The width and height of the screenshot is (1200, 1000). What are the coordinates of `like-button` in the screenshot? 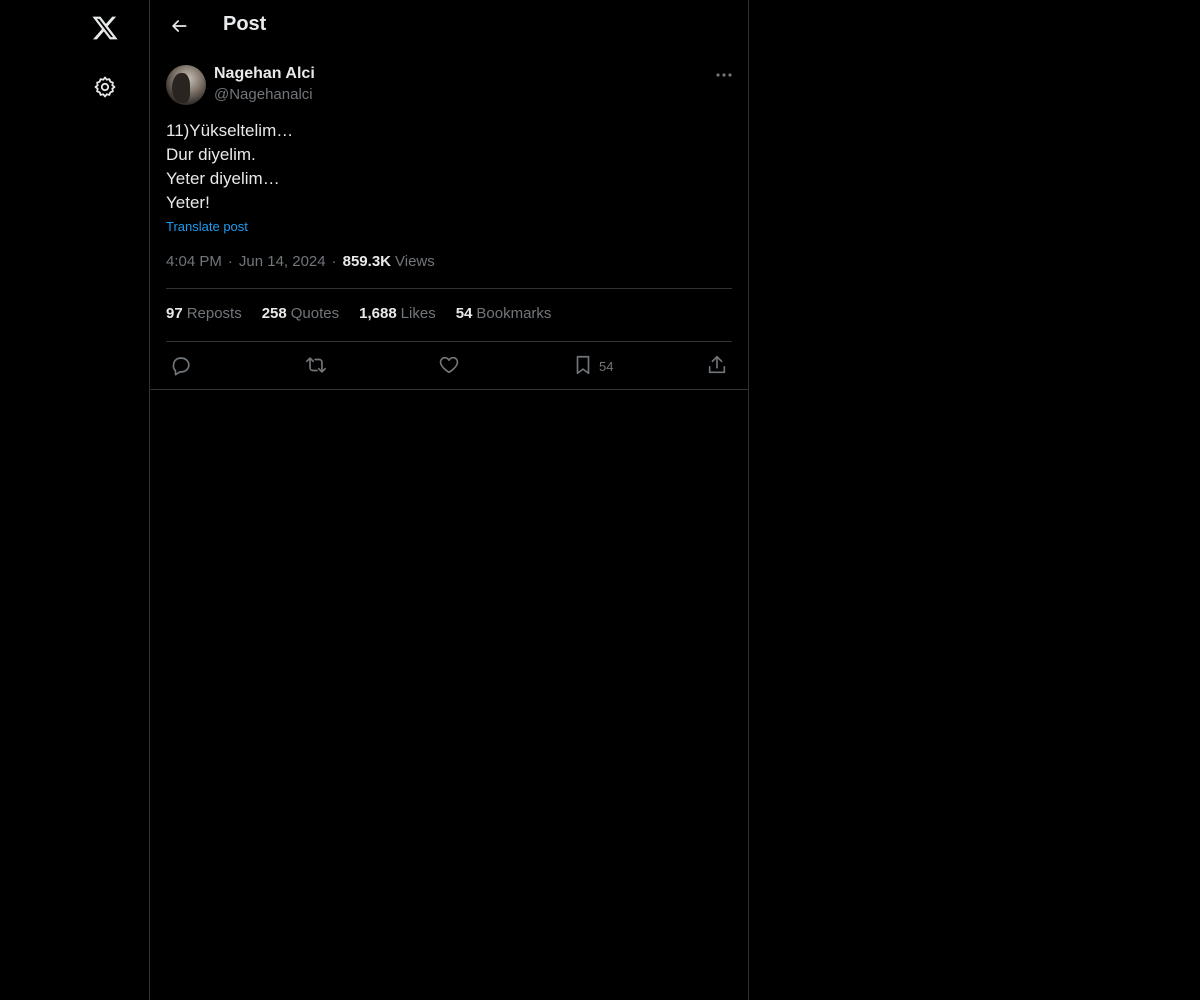 It's located at (449, 365).